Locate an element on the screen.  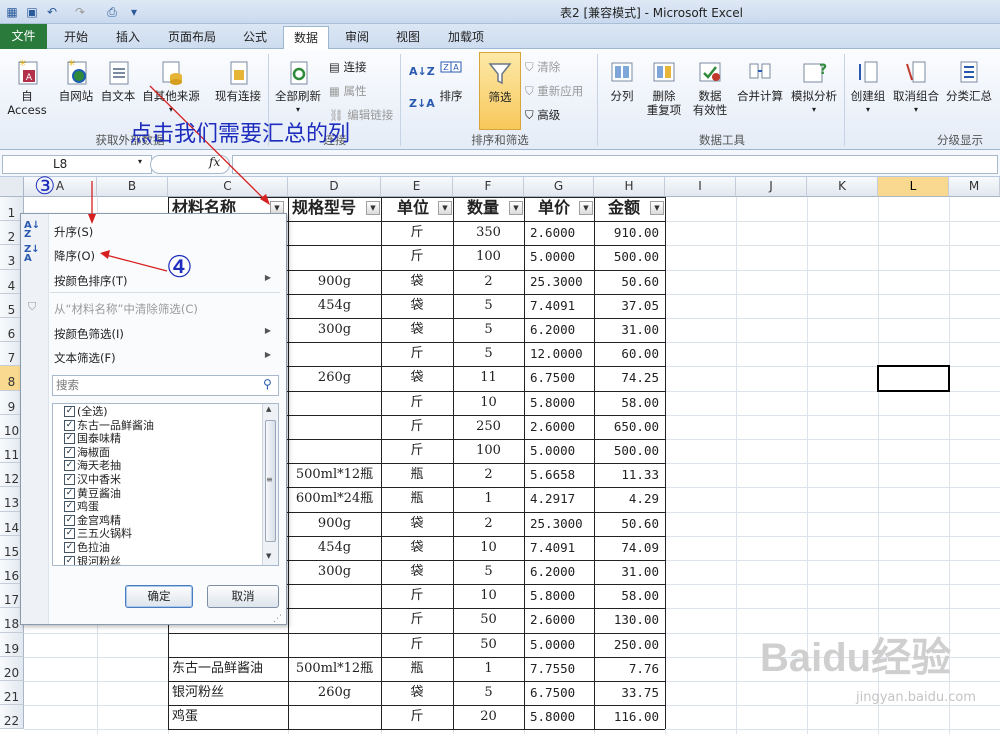
baidu-watermark-url: jingyan.baidu.com is located at coordinates (916, 697).